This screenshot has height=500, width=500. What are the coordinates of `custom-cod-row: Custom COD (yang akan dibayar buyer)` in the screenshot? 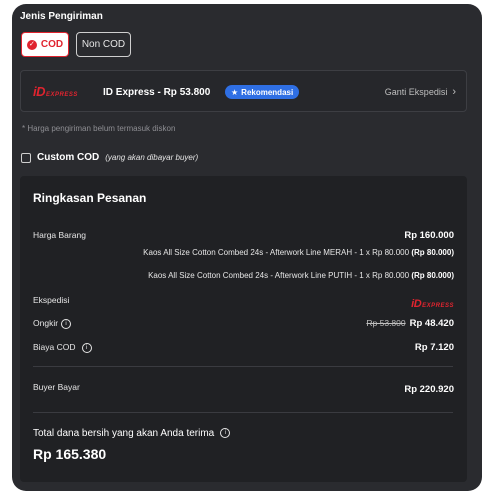 It's located at (109, 157).